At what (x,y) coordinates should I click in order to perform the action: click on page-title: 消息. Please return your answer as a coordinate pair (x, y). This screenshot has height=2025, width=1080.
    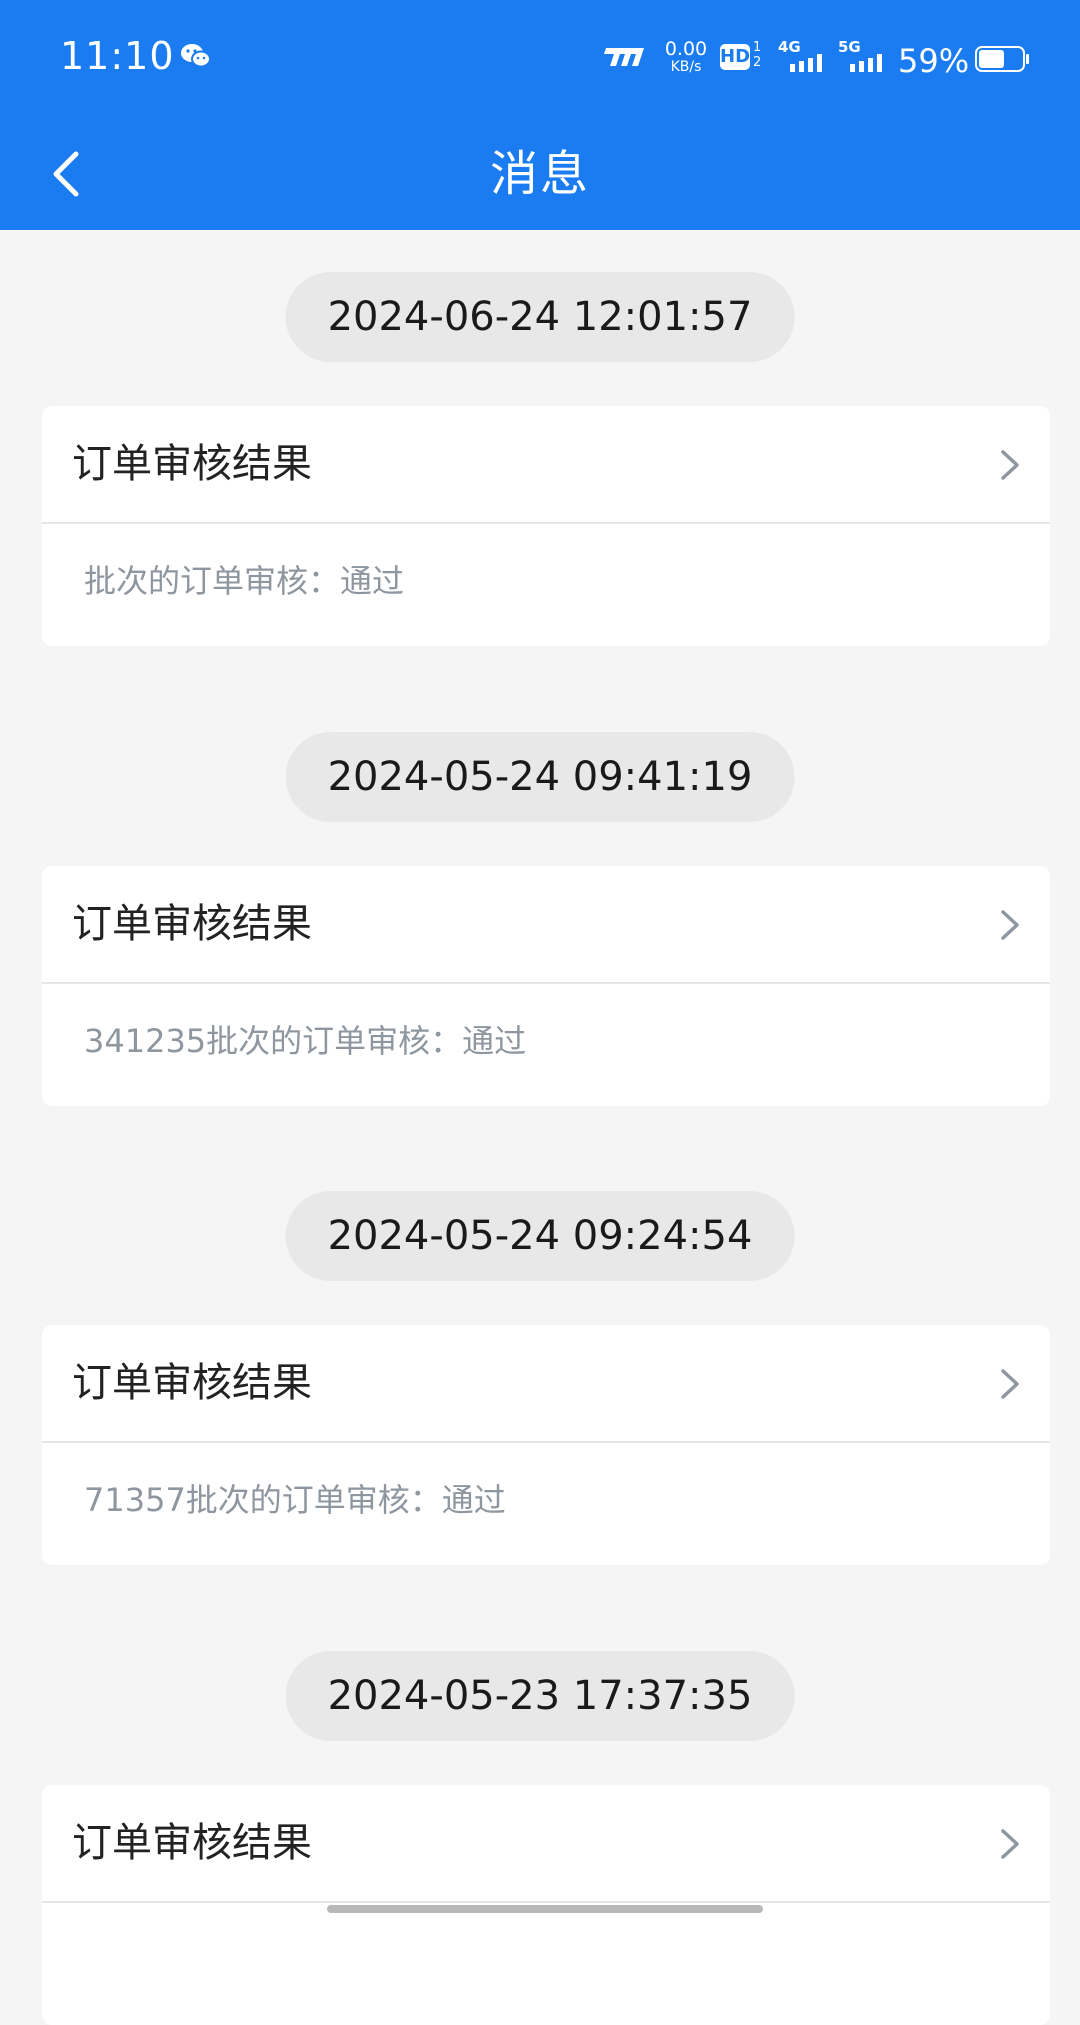
    Looking at the image, I should click on (539, 174).